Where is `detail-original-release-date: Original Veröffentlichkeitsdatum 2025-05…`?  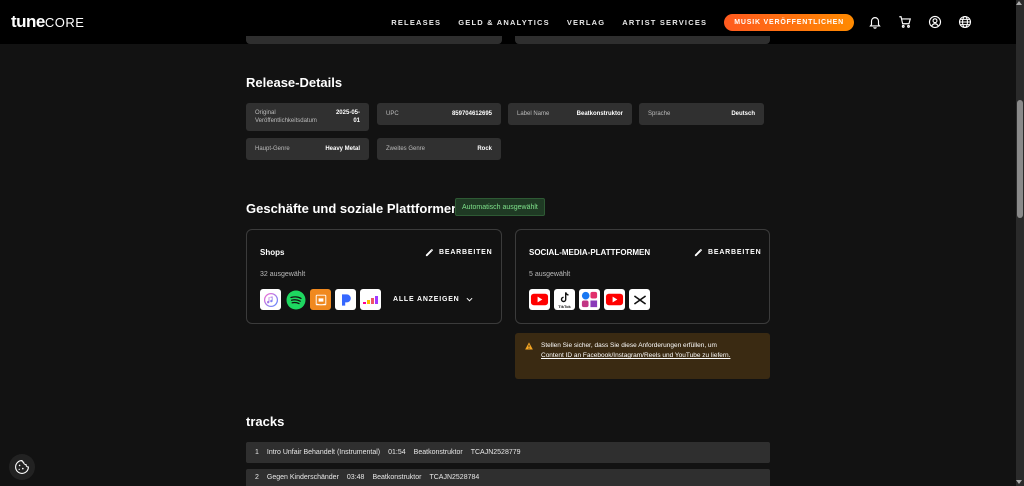
detail-original-release-date: Original Veröffentlichkeitsdatum 2025-05… is located at coordinates (307, 117).